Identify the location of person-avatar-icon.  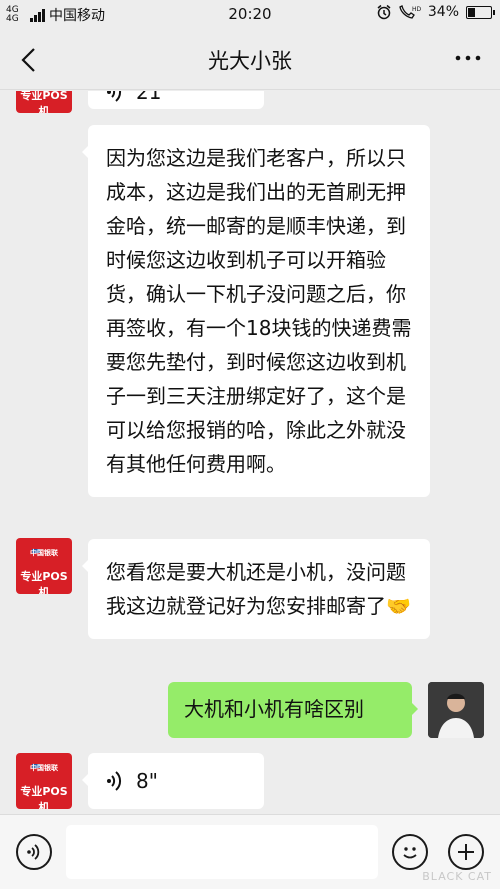
(456, 710).